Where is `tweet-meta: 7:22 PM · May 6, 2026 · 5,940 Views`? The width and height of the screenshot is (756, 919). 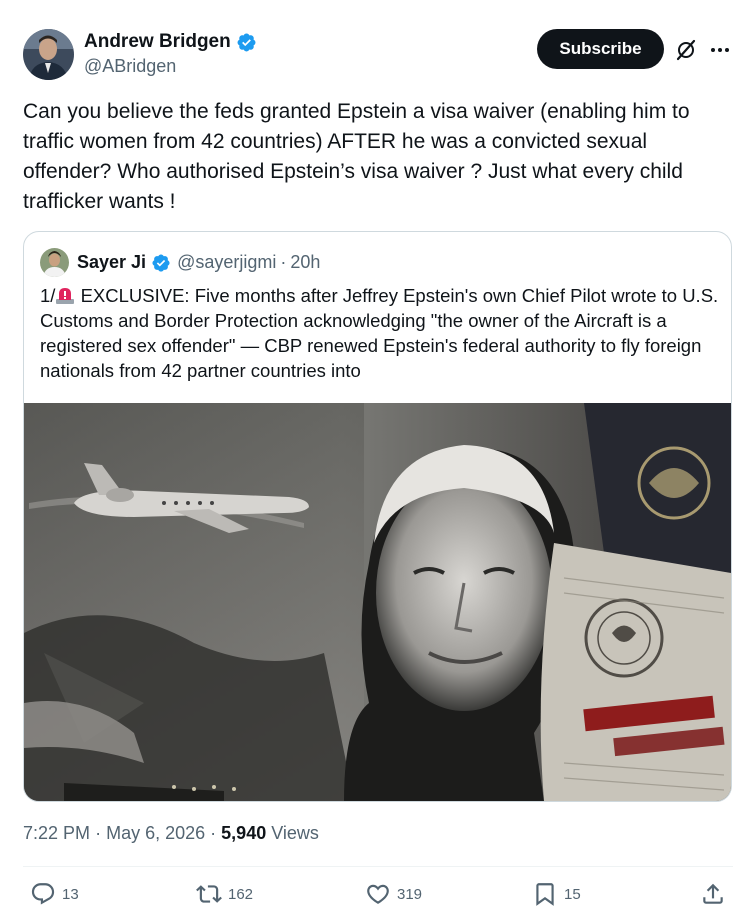 tweet-meta: 7:22 PM · May 6, 2026 · 5,940 Views is located at coordinates (171, 833).